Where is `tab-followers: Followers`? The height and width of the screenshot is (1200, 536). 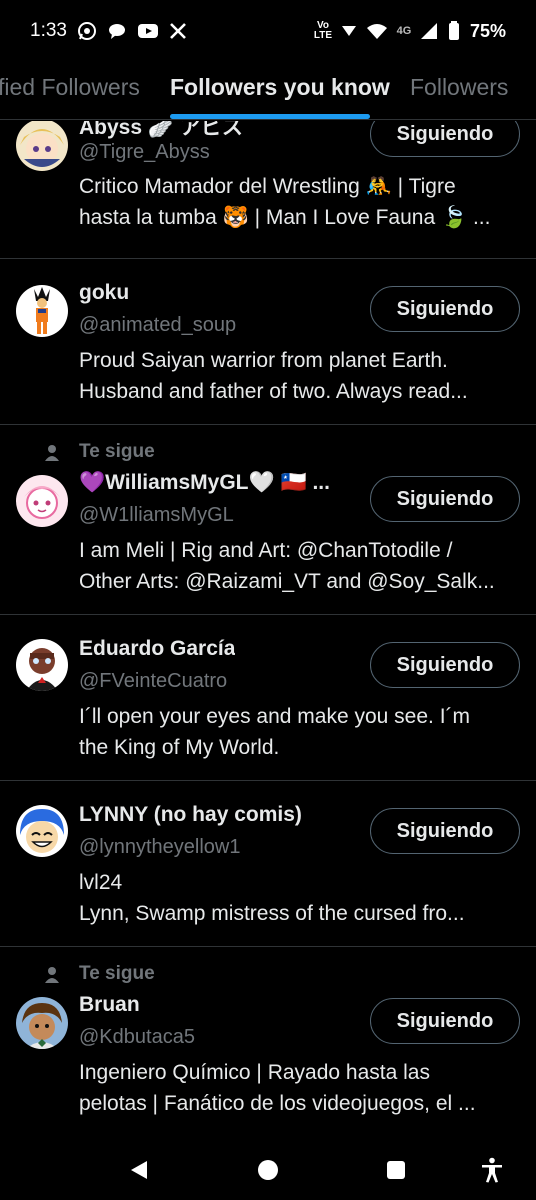 tab-followers: Followers is located at coordinates (459, 87).